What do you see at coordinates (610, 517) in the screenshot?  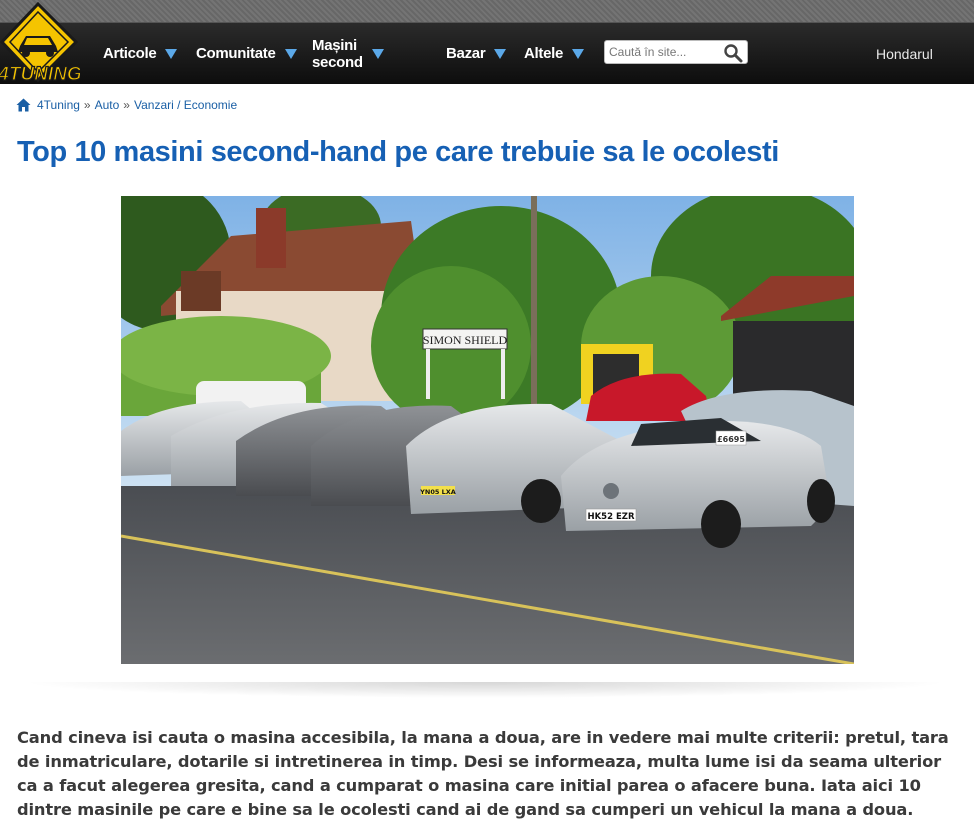 I see `license-plate-mercedes: HK52 EZR` at bounding box center [610, 517].